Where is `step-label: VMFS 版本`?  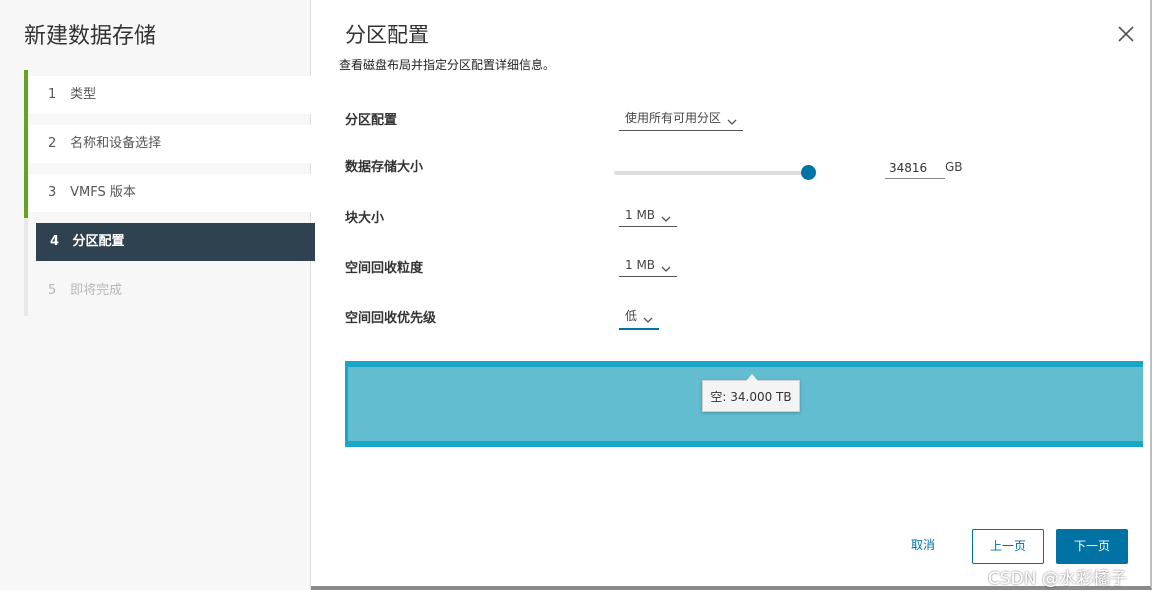
step-label: VMFS 版本 is located at coordinates (103, 192).